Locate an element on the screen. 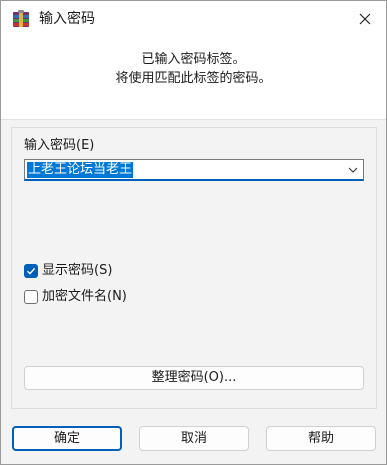 This screenshot has width=387, height=465. ok-button: 确定 is located at coordinates (67, 438).